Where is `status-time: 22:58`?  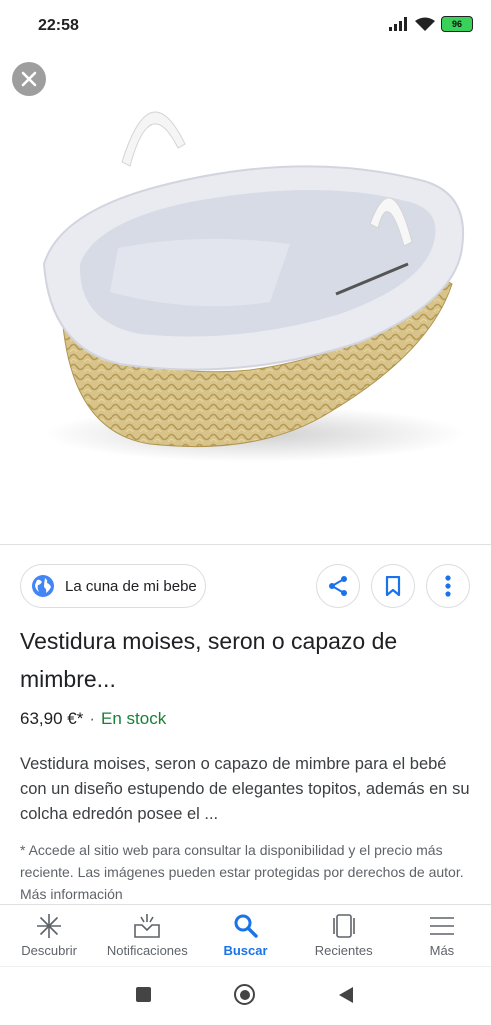 status-time: 22:58 is located at coordinates (58, 25).